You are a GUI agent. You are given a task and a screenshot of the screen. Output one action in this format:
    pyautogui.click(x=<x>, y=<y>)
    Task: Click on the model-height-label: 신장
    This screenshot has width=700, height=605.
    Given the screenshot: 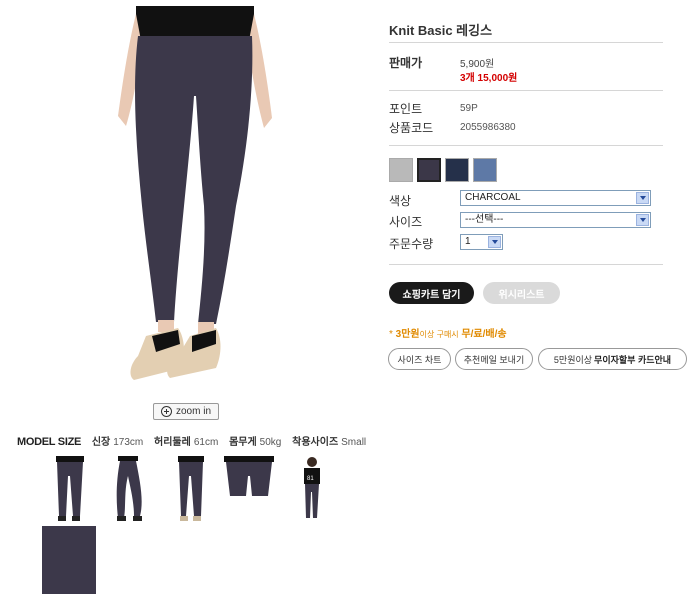 What is the action you would take?
    pyautogui.click(x=101, y=442)
    